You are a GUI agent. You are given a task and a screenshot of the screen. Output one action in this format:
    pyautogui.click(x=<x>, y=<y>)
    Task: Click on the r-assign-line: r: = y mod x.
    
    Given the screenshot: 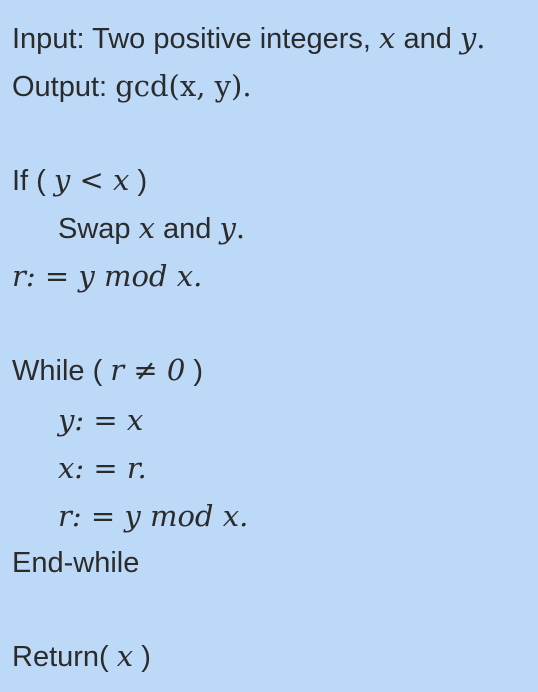 What is the action you would take?
    pyautogui.click(x=107, y=276)
    